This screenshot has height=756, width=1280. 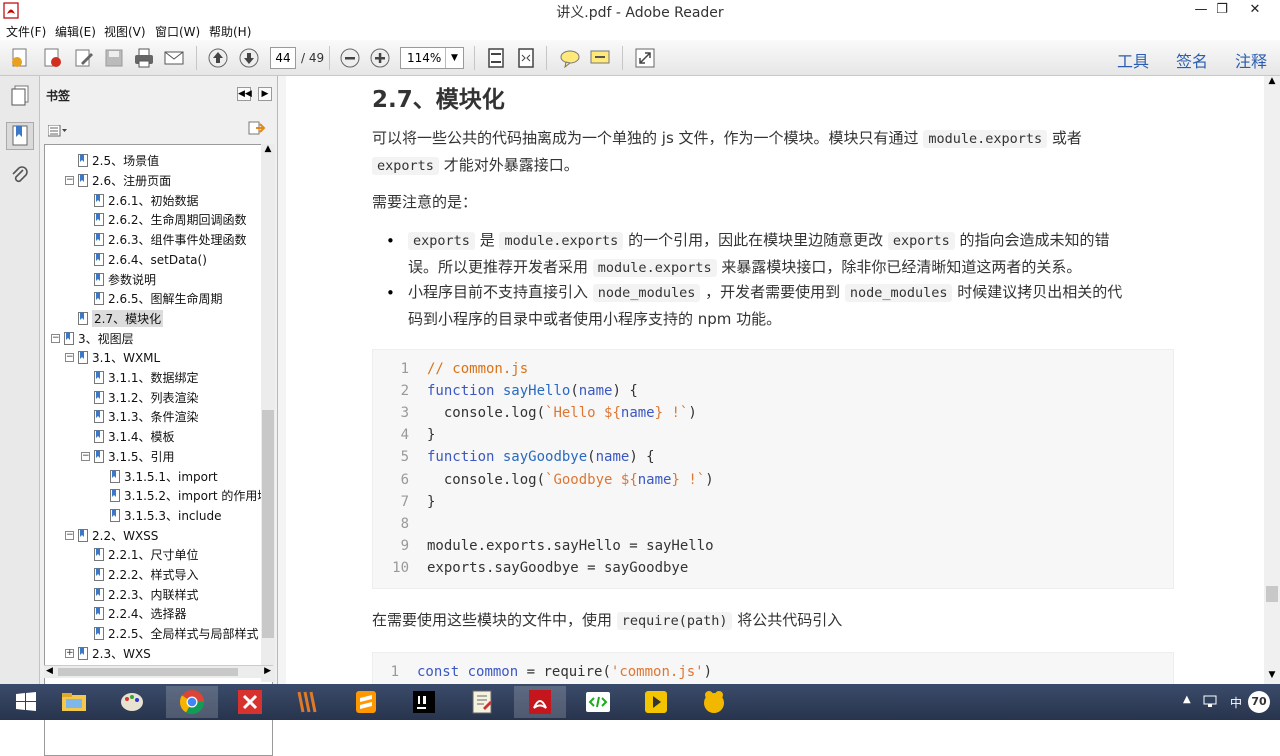 I want to click on bookmark-item: 3.1.4、模板, so click(x=128, y=437).